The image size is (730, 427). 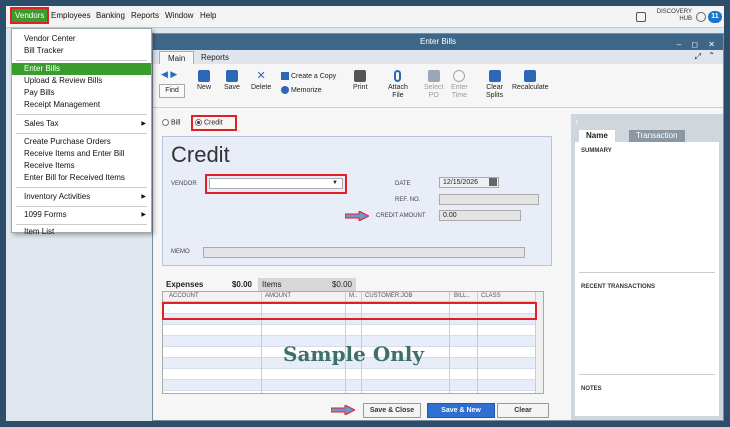 I want to click on memorize-icon, so click(x=285, y=90).